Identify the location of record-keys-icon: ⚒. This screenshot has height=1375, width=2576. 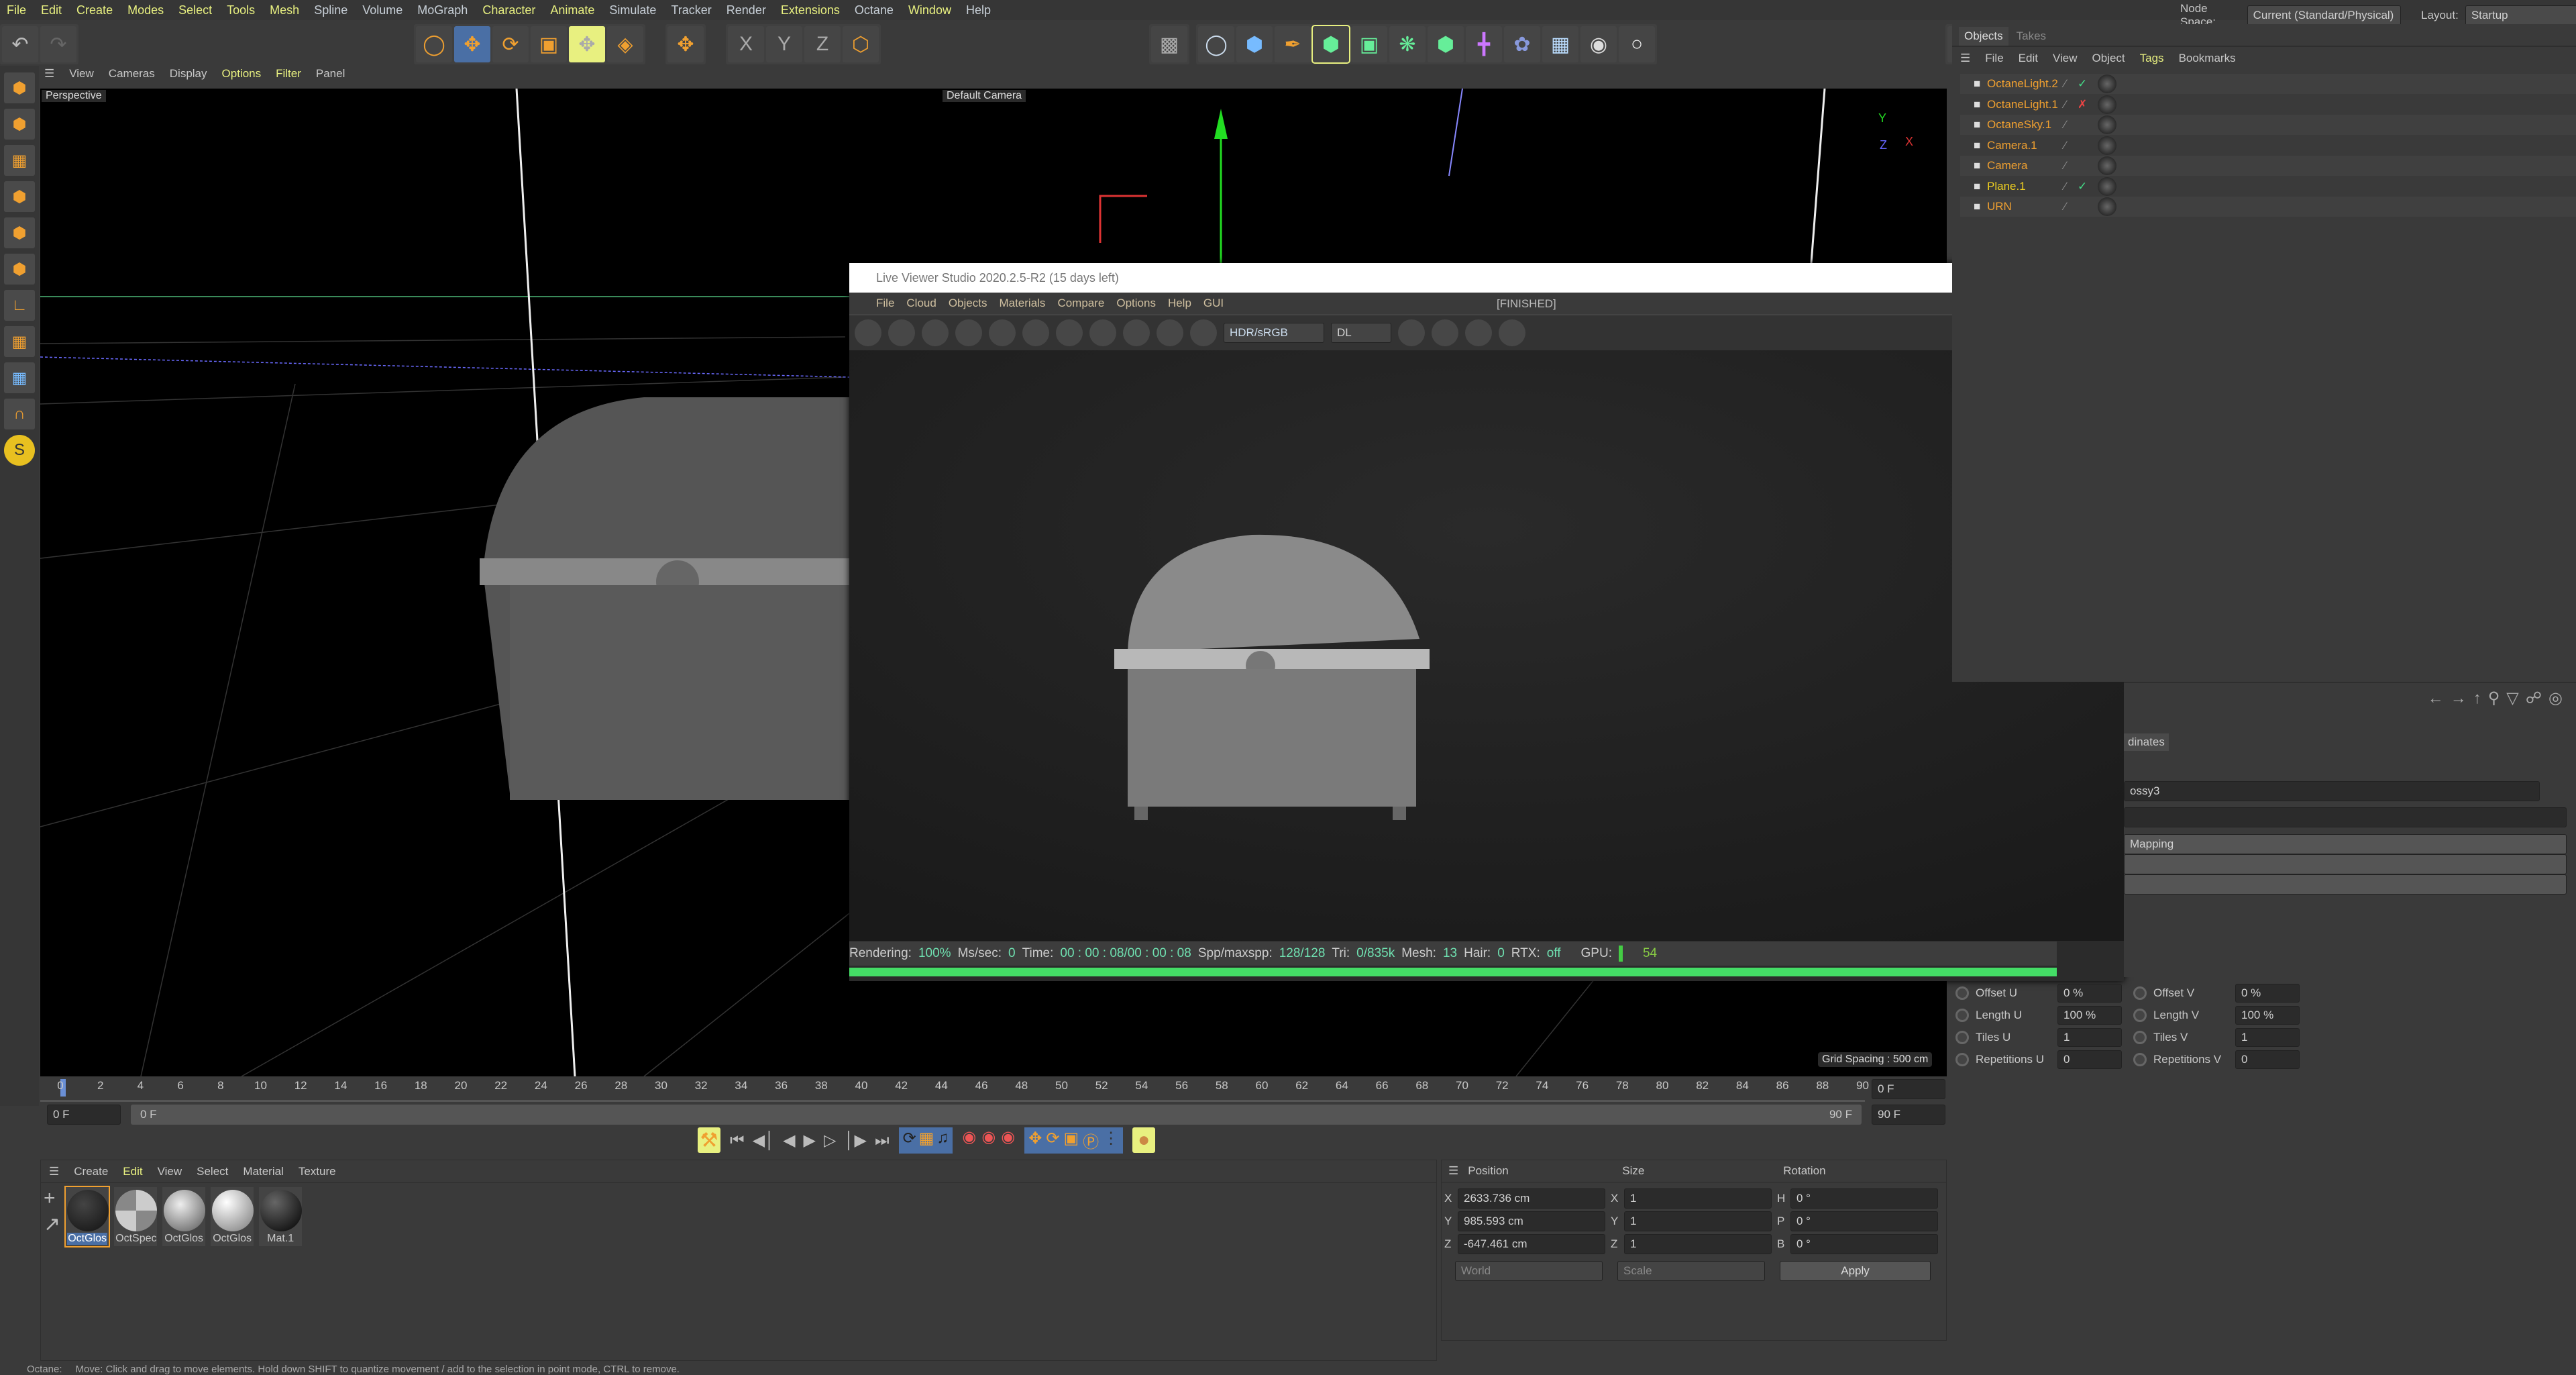
(709, 1140).